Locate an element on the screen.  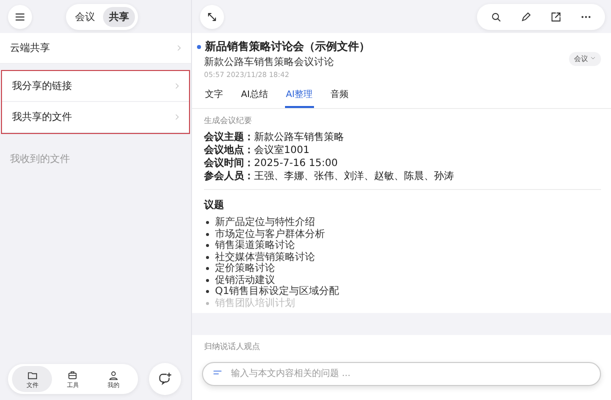
menu-icon is located at coordinates (20, 16).